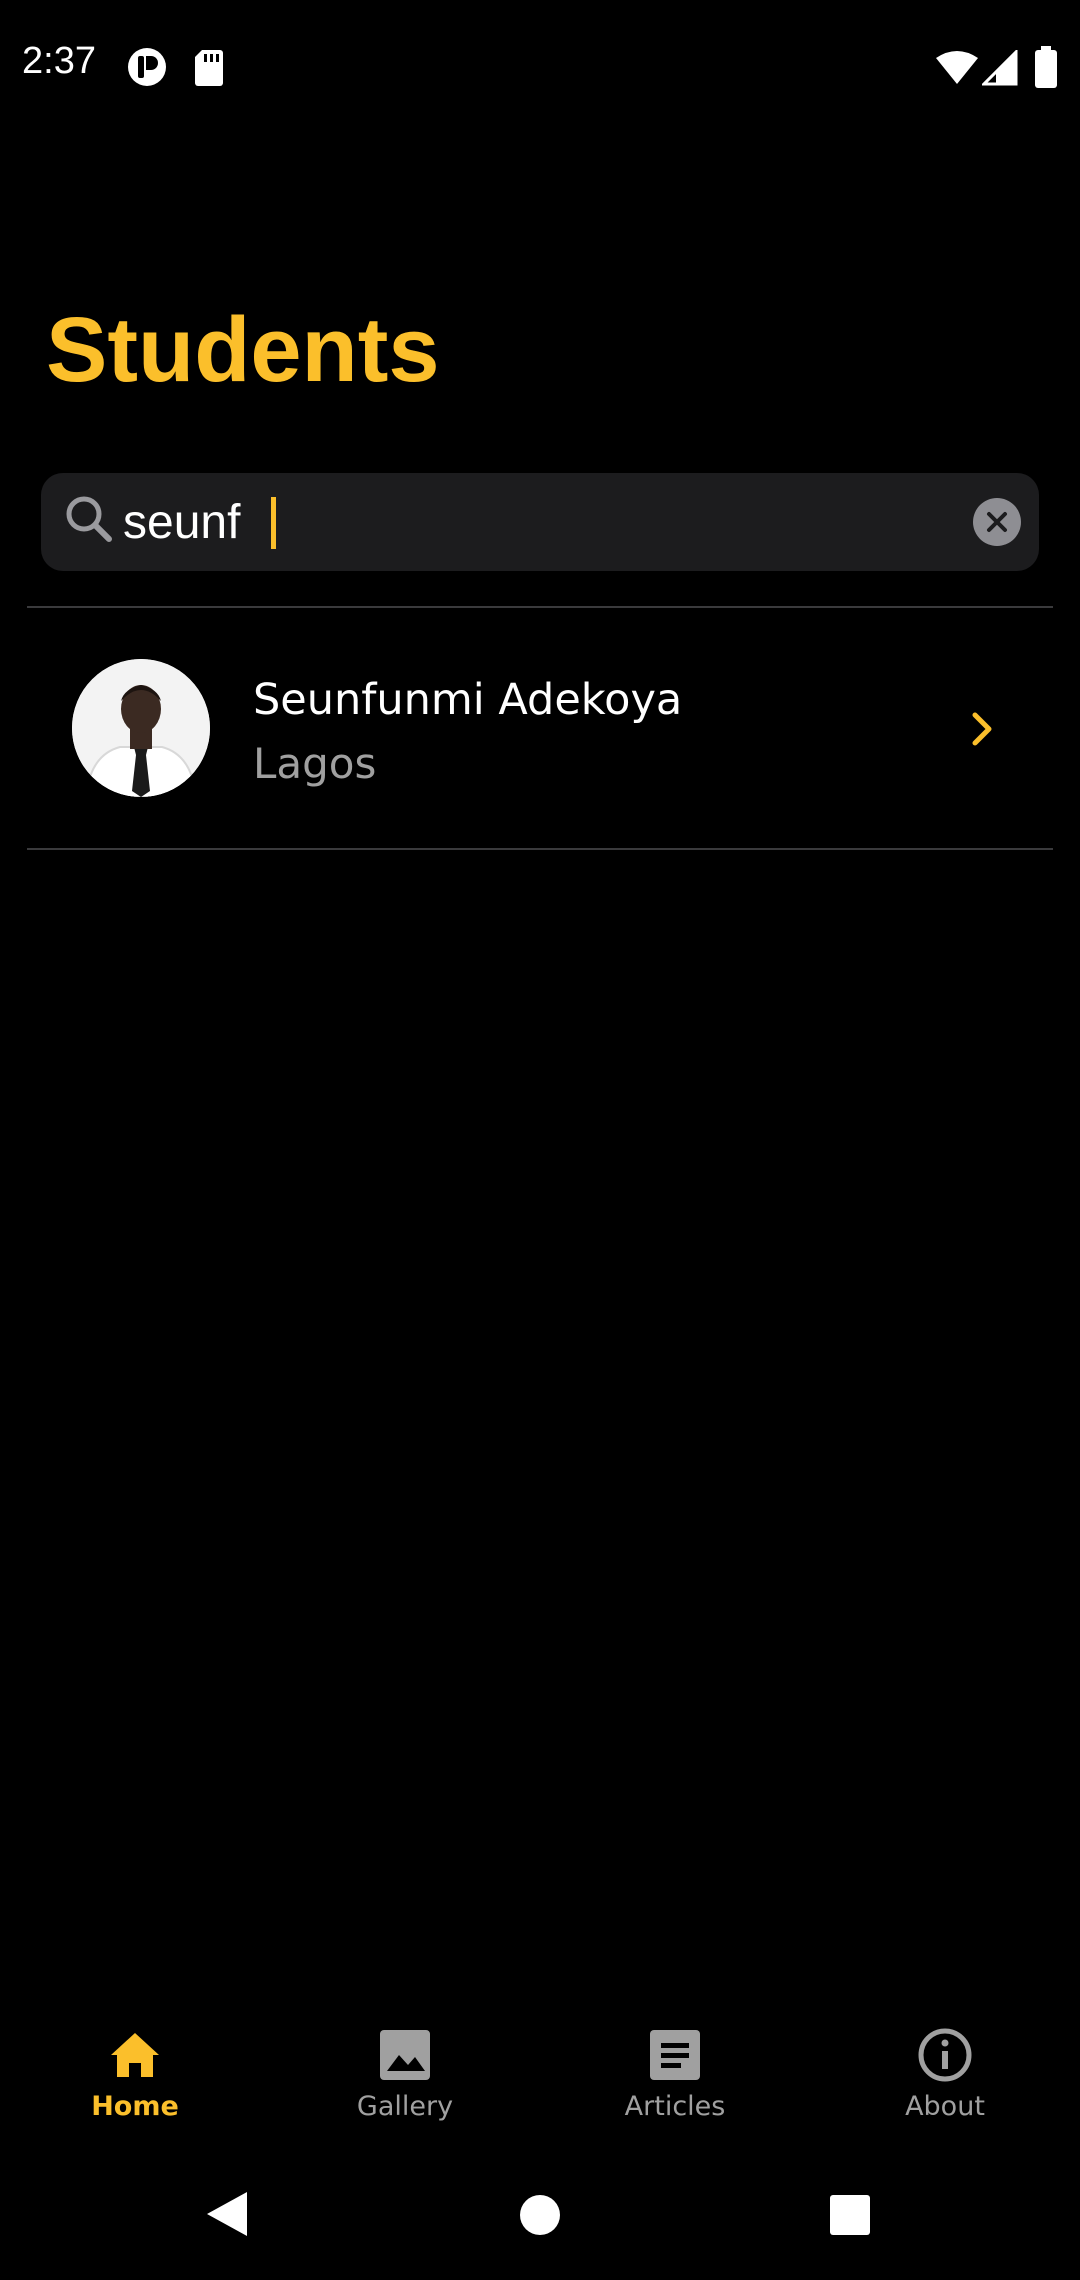  I want to click on recents-icon, so click(850, 2215).